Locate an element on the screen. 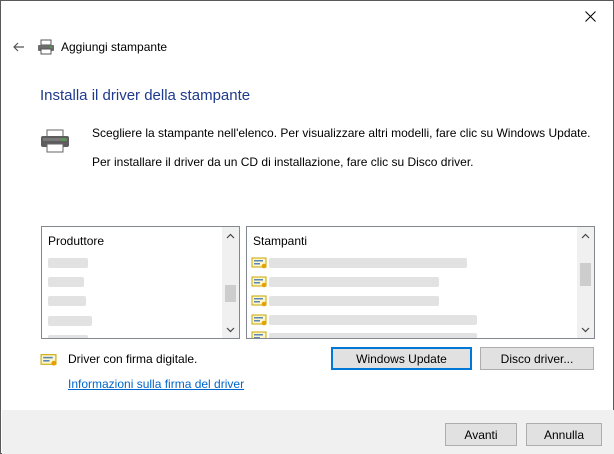 The image size is (614, 454). signature-label: Driver con firma digitale. is located at coordinates (133, 359).